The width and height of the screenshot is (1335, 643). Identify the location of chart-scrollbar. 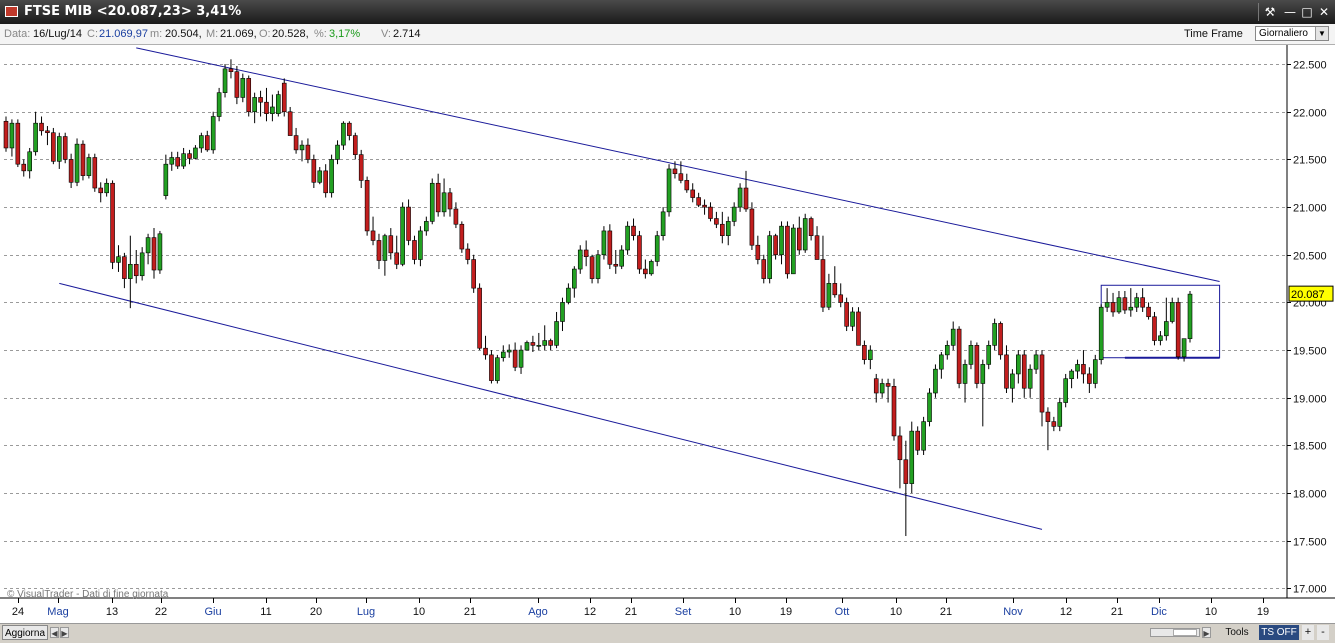
(1175, 632).